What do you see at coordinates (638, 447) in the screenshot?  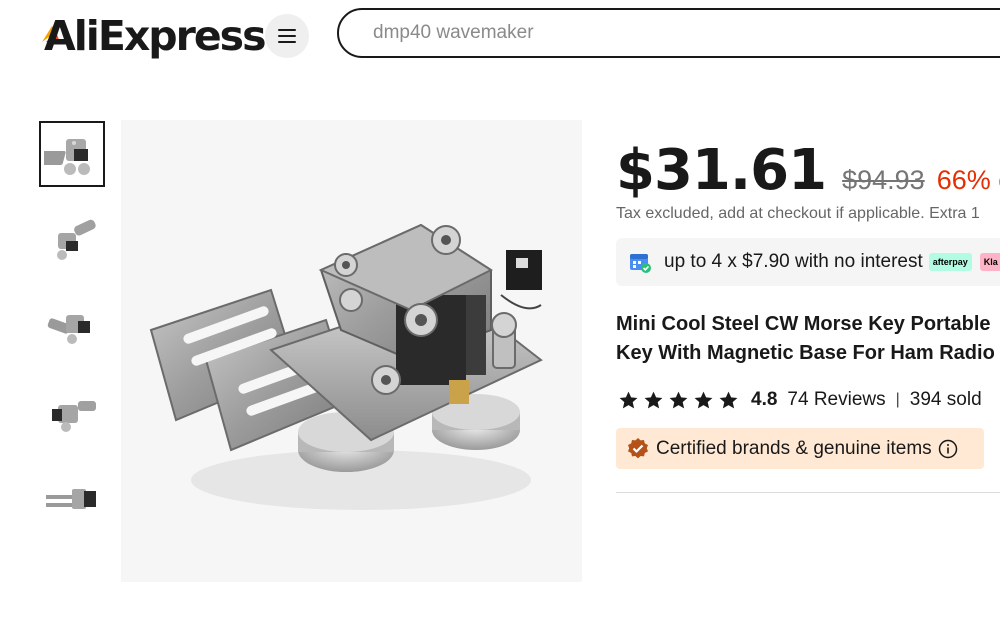 I see `verified-badge-icon` at bounding box center [638, 447].